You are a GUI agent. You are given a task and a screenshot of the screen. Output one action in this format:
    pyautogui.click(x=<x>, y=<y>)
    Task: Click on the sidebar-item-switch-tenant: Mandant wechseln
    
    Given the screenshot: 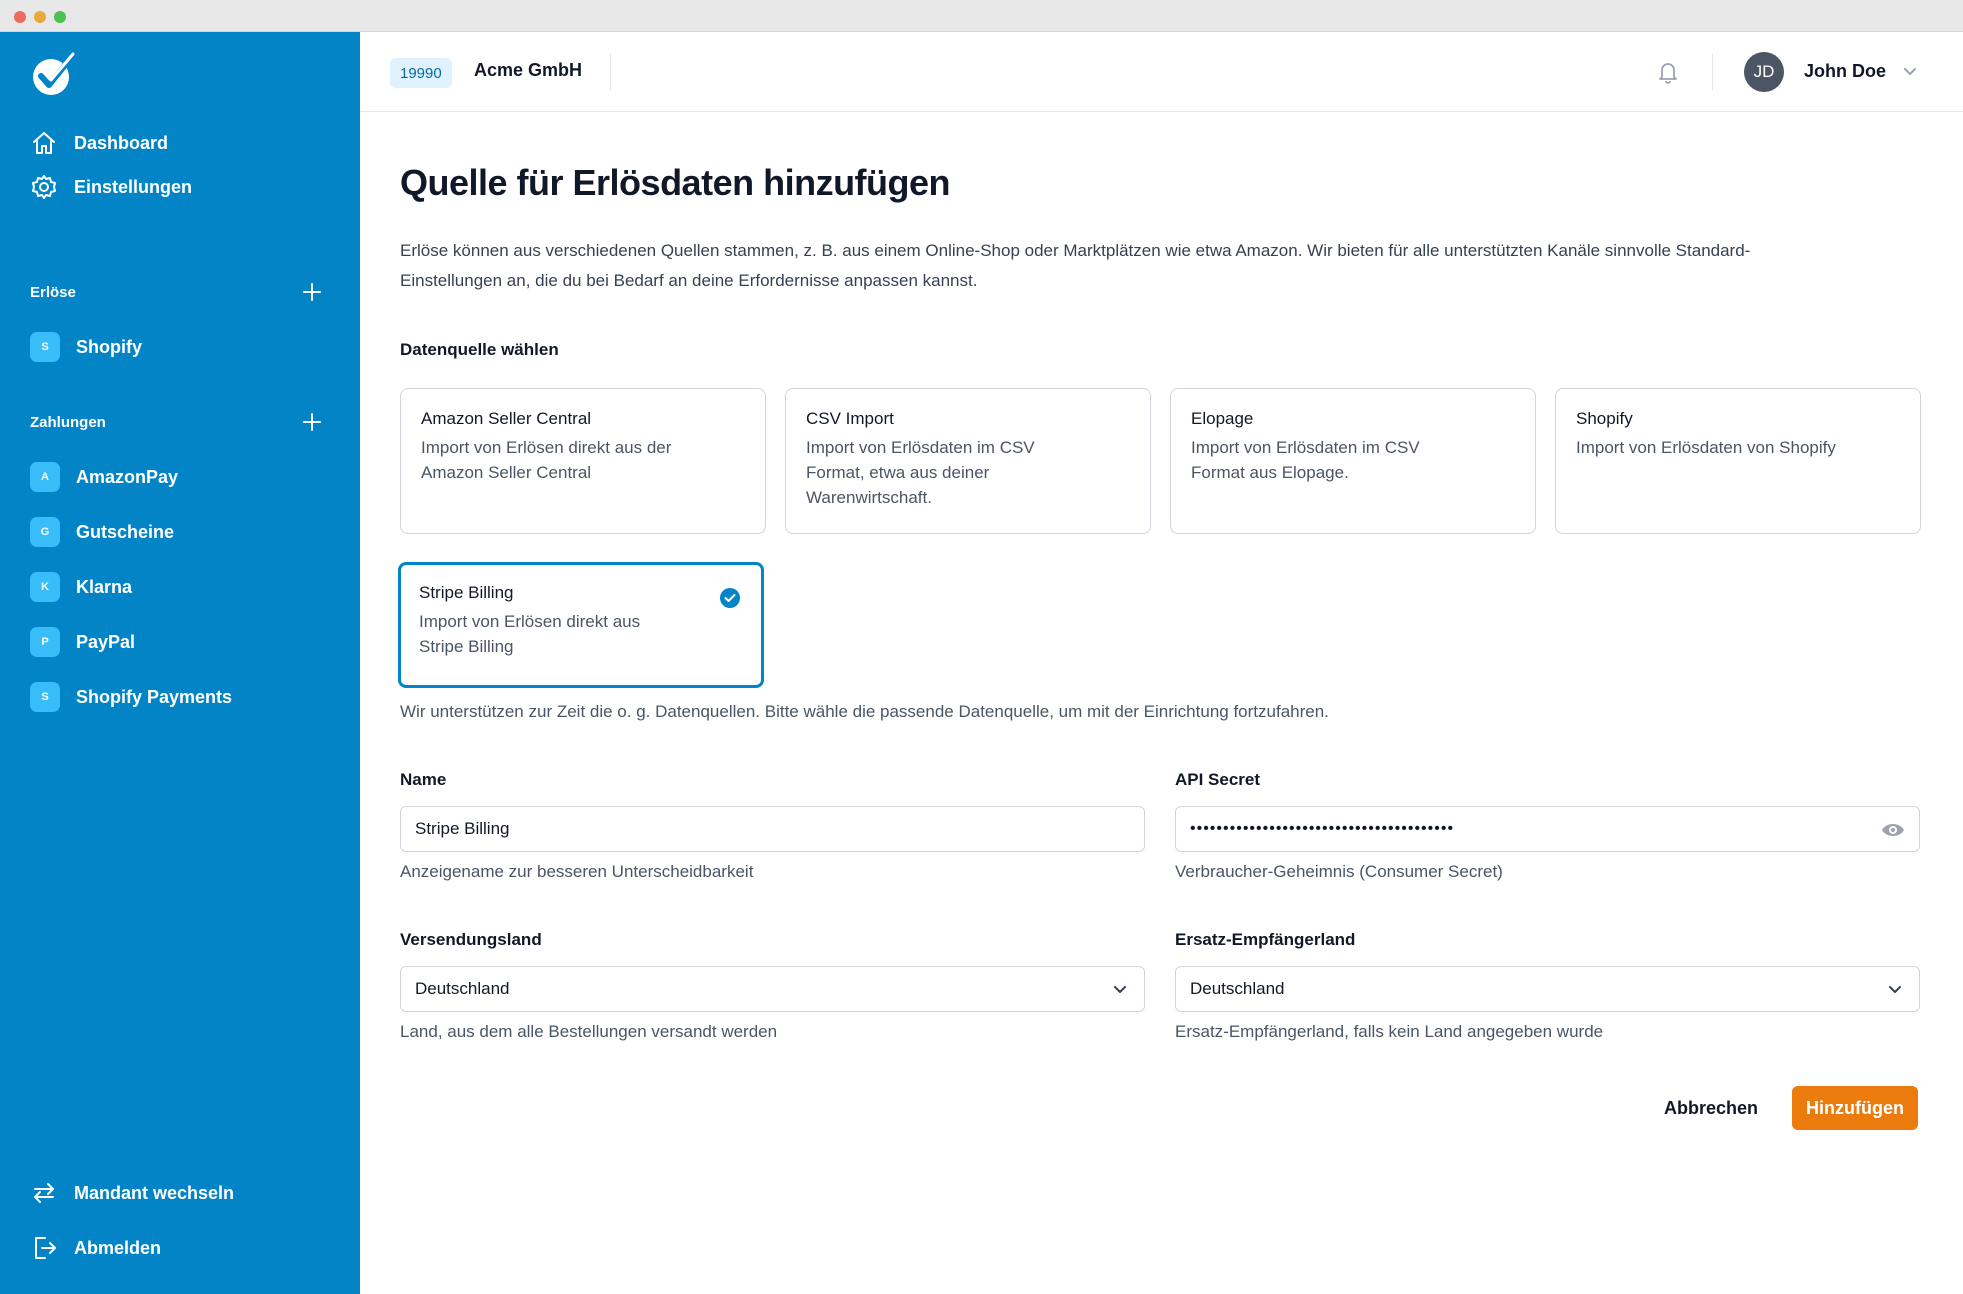 What is the action you would take?
    pyautogui.click(x=132, y=1193)
    